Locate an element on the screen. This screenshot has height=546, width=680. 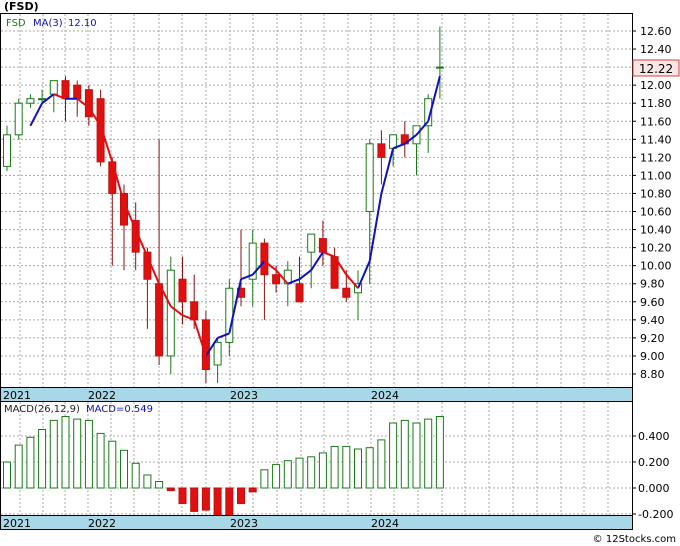
price-legend-ma-label: MA(3) is located at coordinates (48, 23).